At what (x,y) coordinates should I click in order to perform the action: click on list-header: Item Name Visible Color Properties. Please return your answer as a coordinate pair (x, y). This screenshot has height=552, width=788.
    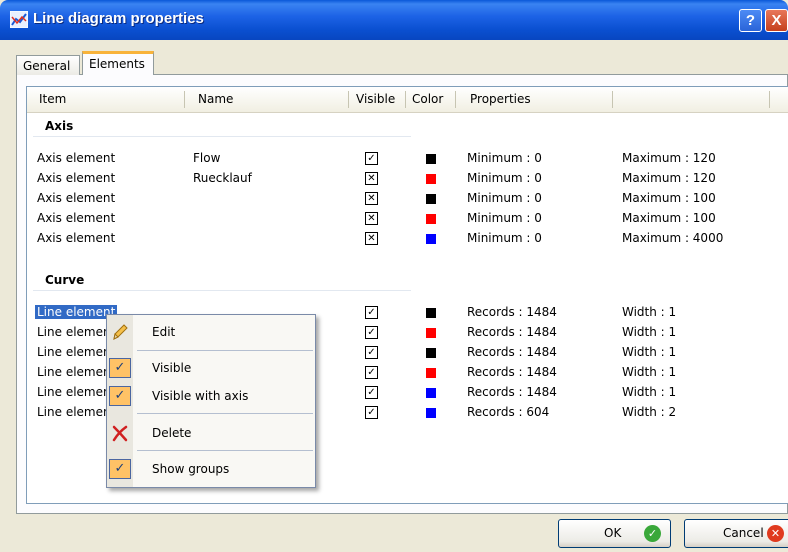
    Looking at the image, I should click on (407, 100).